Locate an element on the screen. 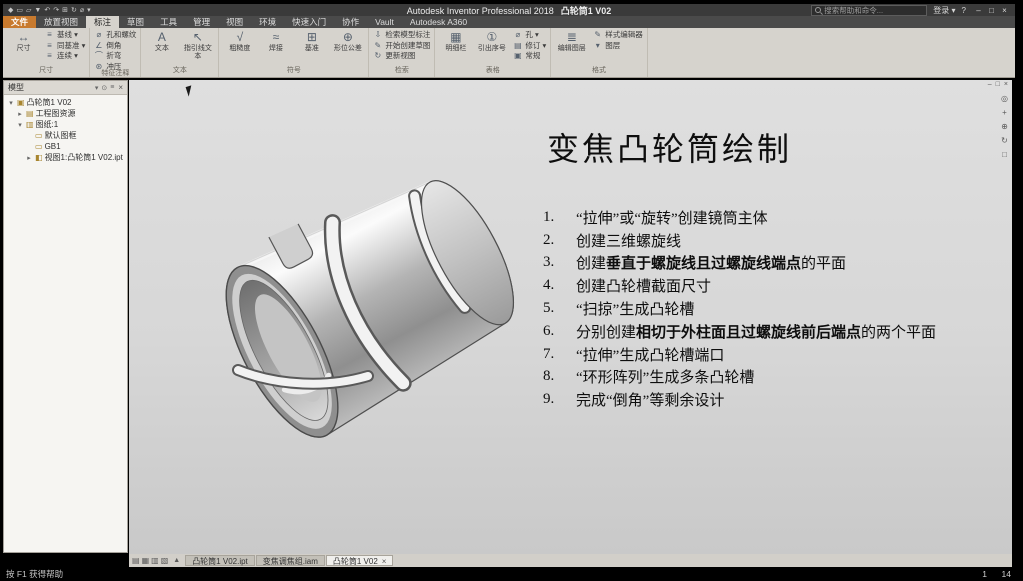  arrange-vertical-icon: ▧ is located at coordinates (165, 560).